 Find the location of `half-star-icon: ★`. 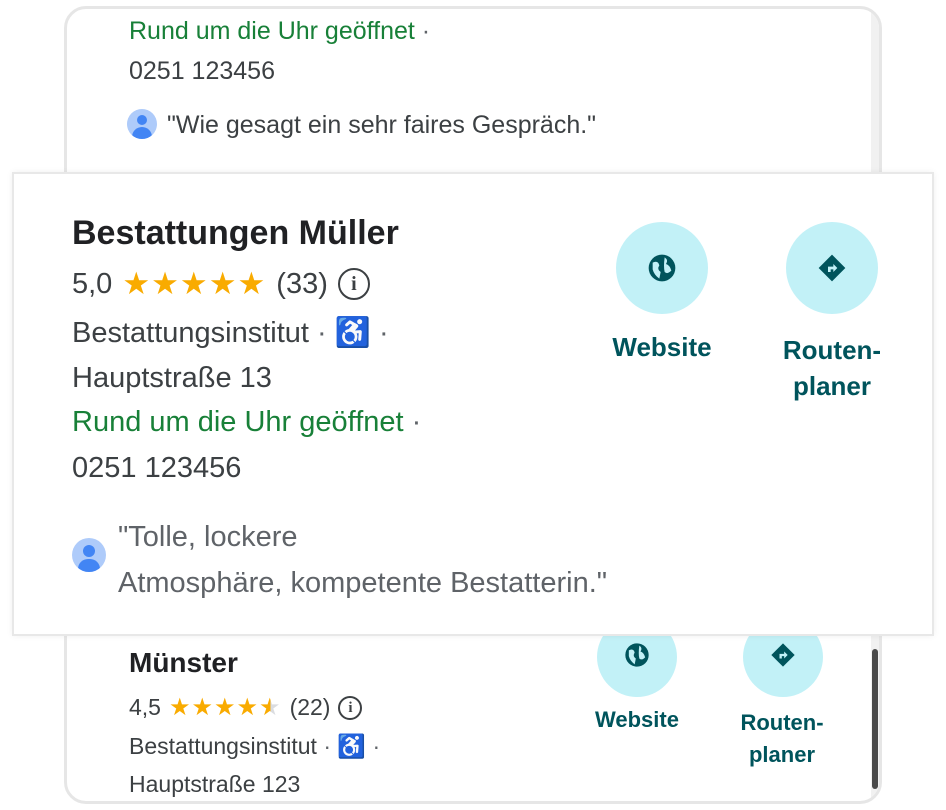

half-star-icon: ★ is located at coordinates (270, 707).